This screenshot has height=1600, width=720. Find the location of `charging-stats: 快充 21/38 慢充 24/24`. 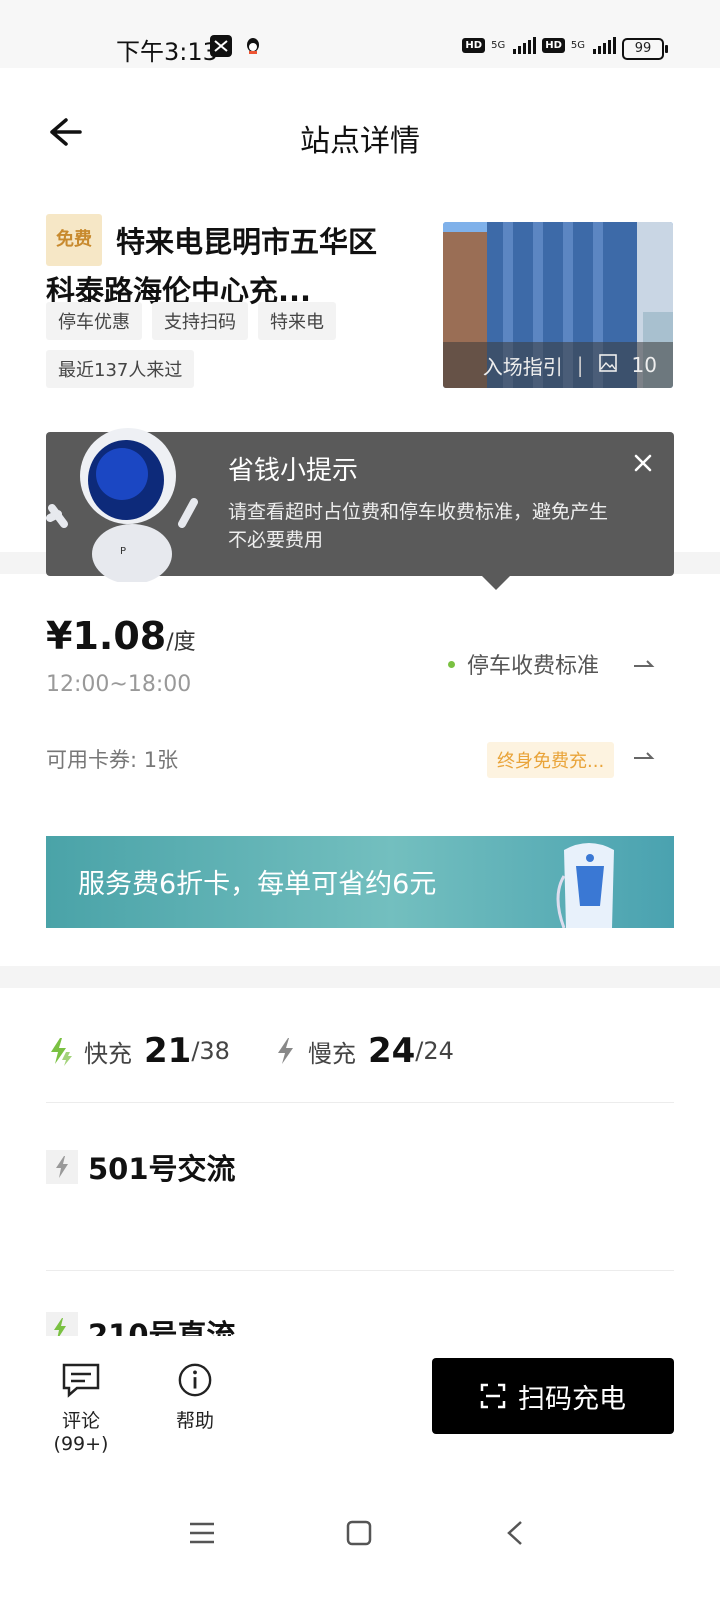

charging-stats: 快充 21/38 慢充 24/24 is located at coordinates (360, 1051).